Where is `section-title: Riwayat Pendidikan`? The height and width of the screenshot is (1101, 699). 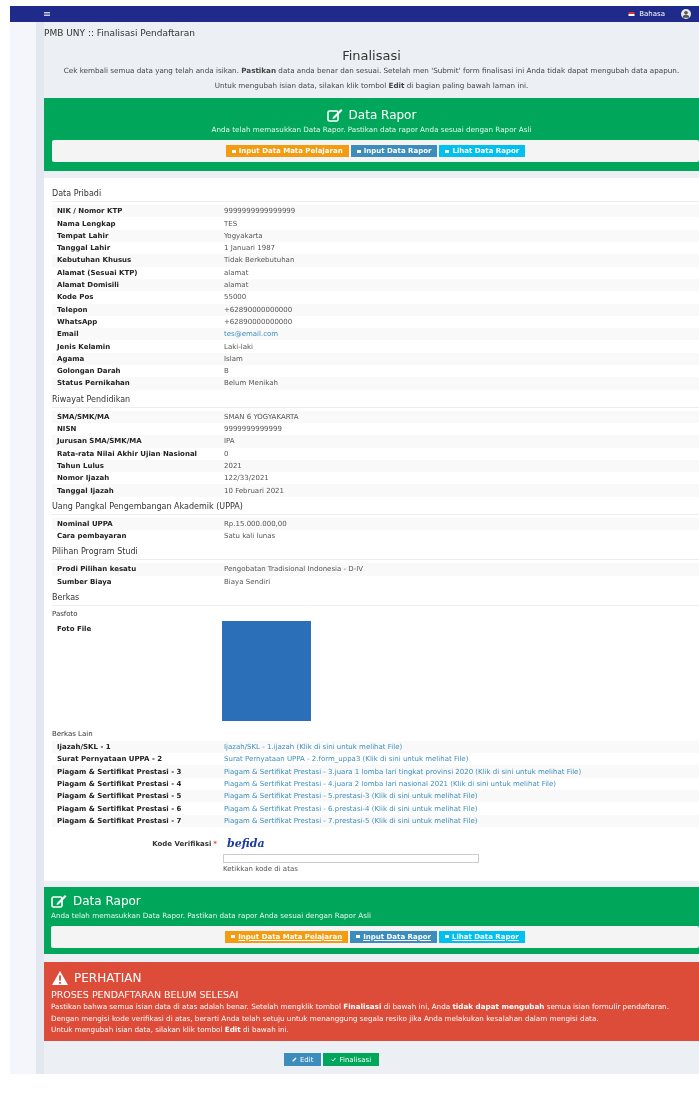
section-title: Riwayat Pendidikan is located at coordinates (375, 400).